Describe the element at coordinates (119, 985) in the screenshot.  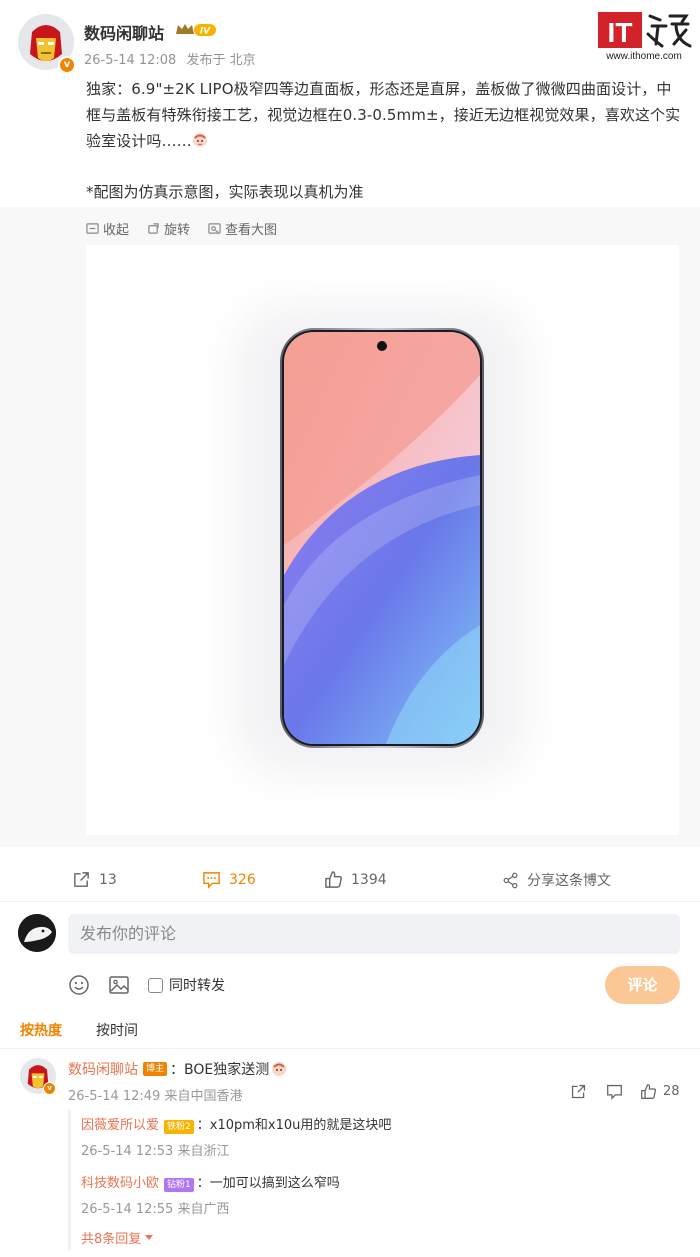
I see `image-upload-icon` at that location.